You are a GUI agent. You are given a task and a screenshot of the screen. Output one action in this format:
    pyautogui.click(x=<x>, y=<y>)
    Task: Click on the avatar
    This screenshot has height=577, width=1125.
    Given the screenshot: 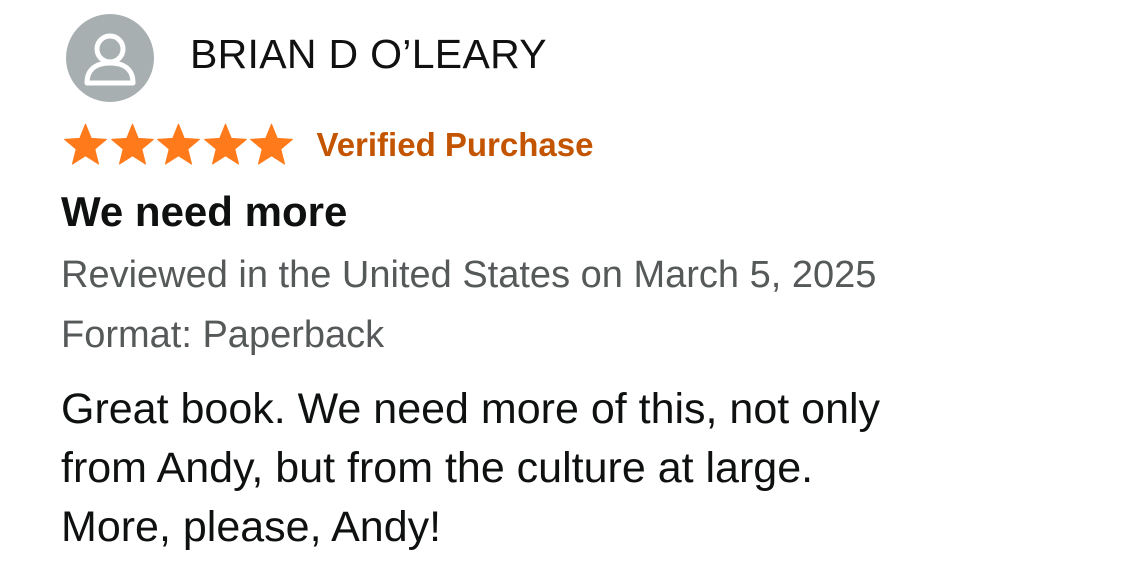 What is the action you would take?
    pyautogui.click(x=110, y=58)
    